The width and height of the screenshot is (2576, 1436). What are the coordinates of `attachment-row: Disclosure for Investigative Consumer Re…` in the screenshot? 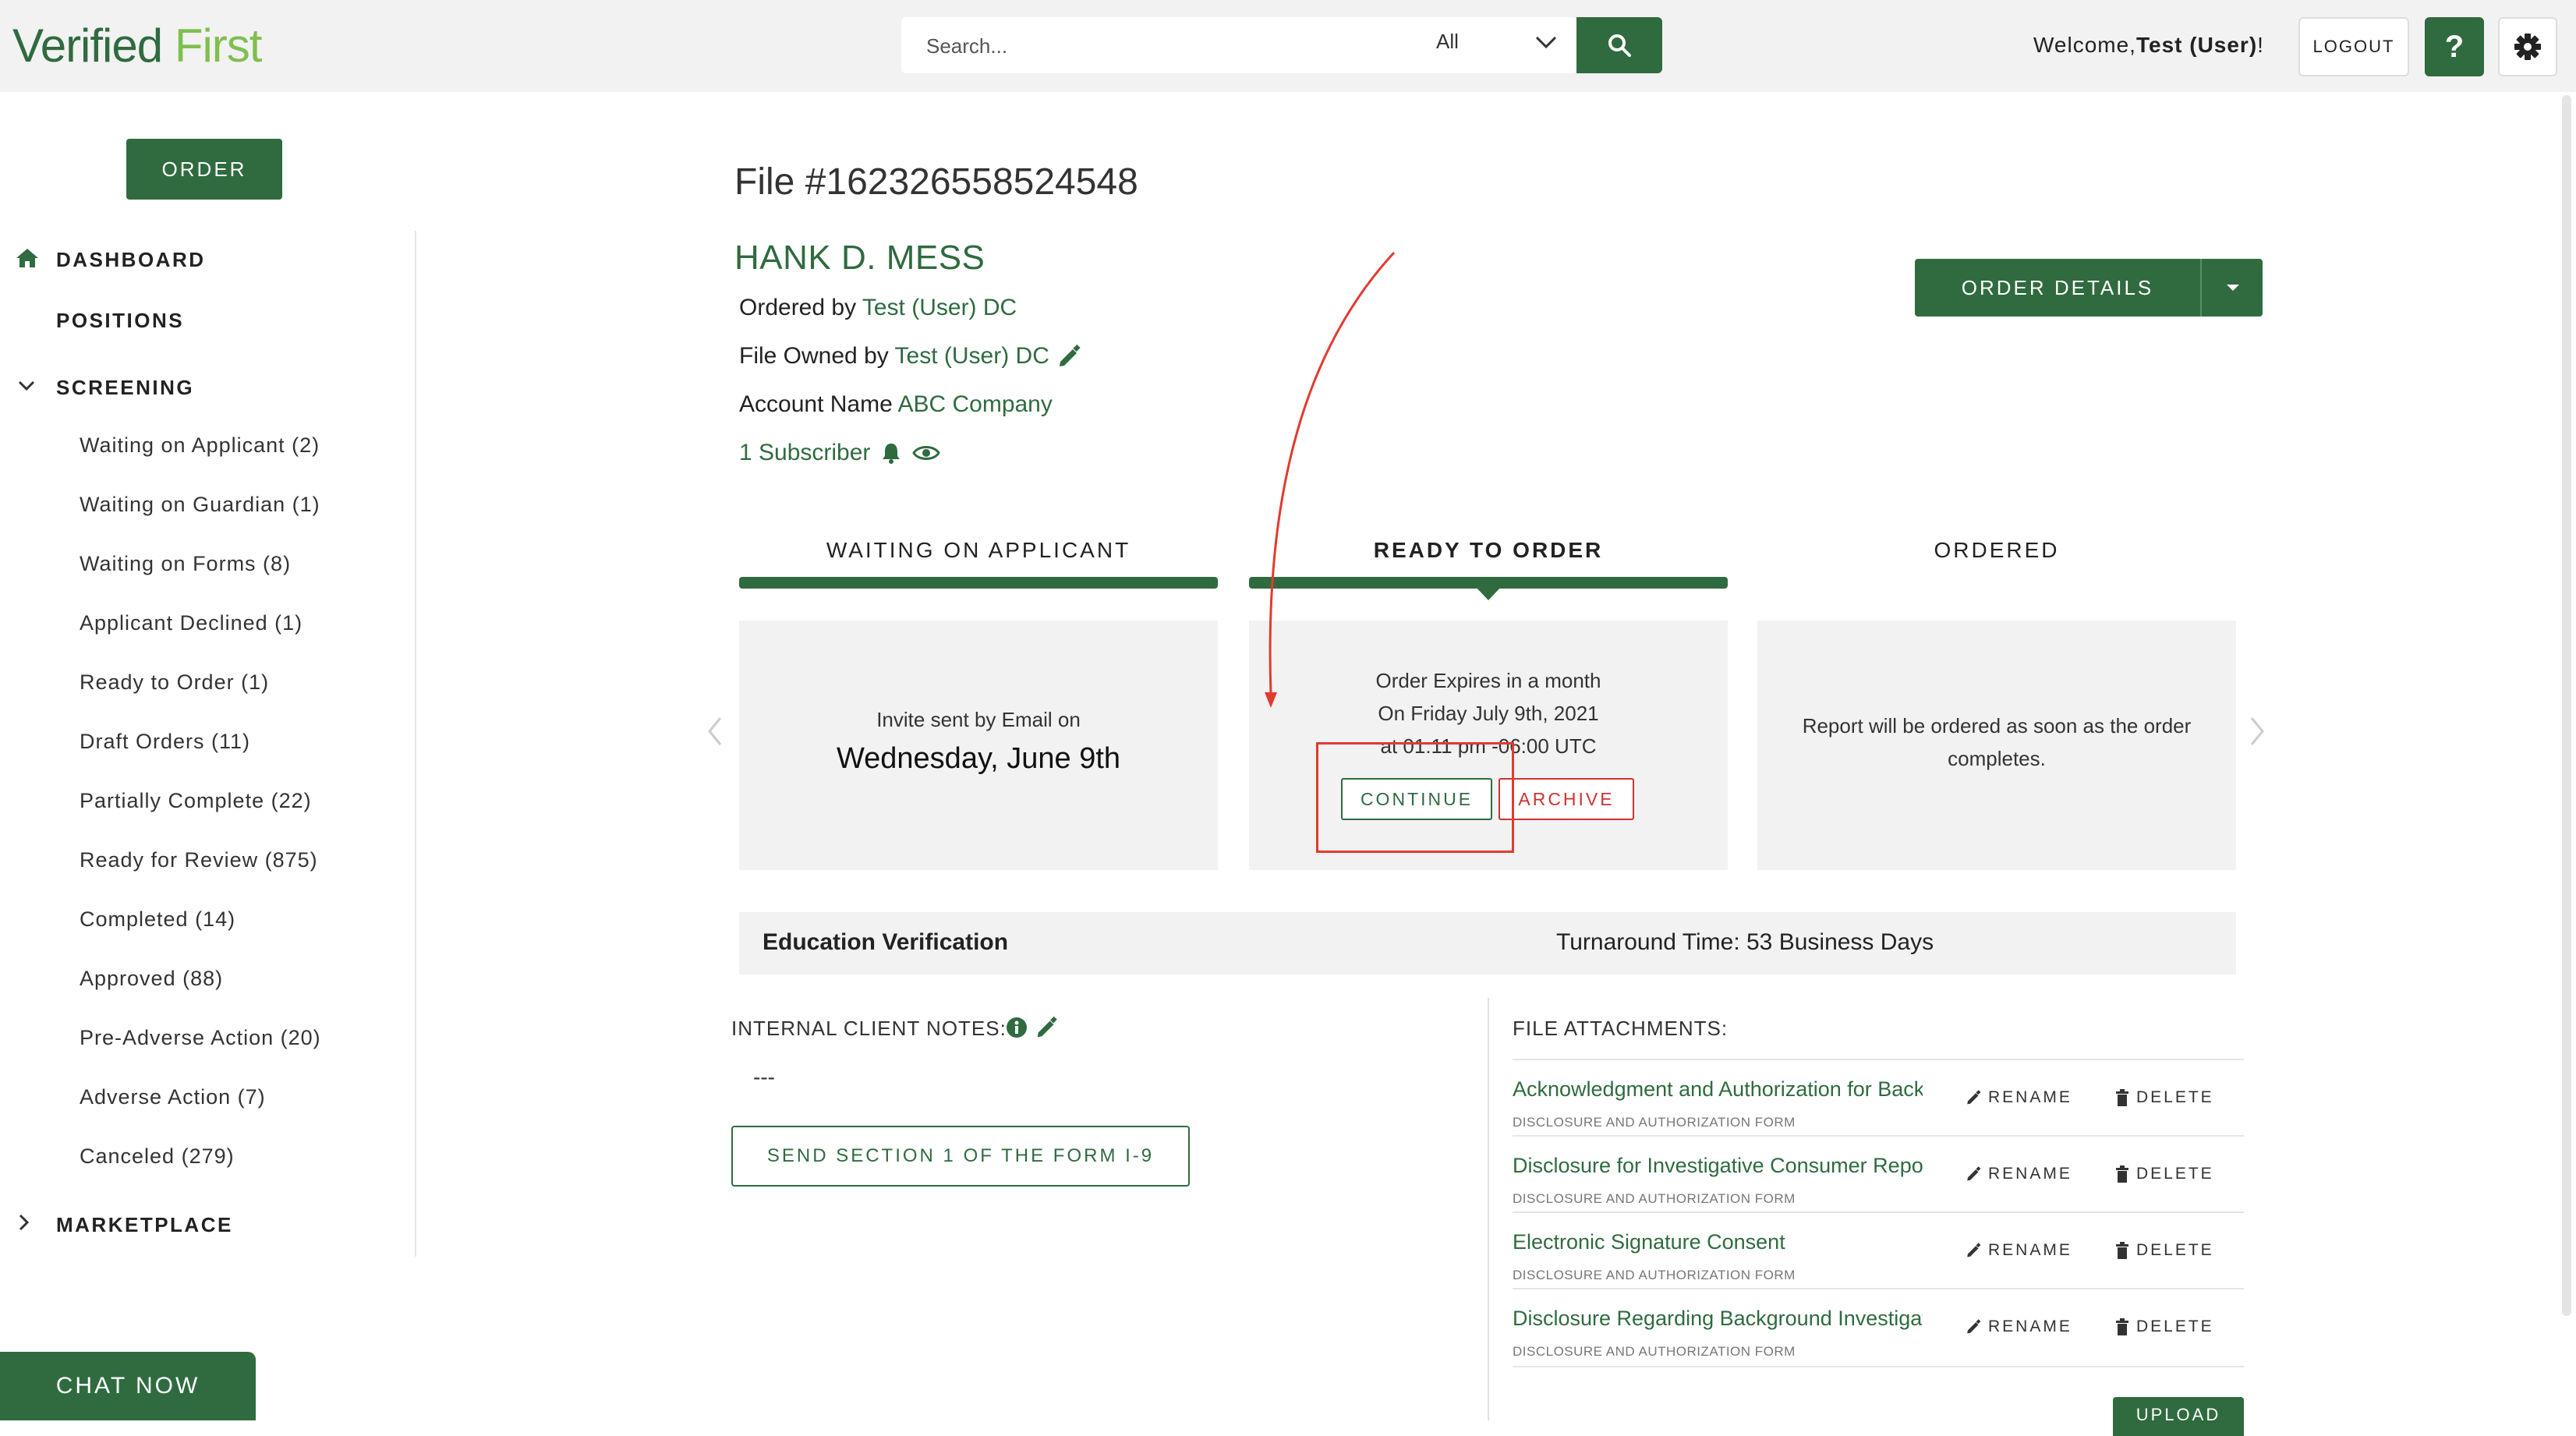 It's located at (1878, 1174).